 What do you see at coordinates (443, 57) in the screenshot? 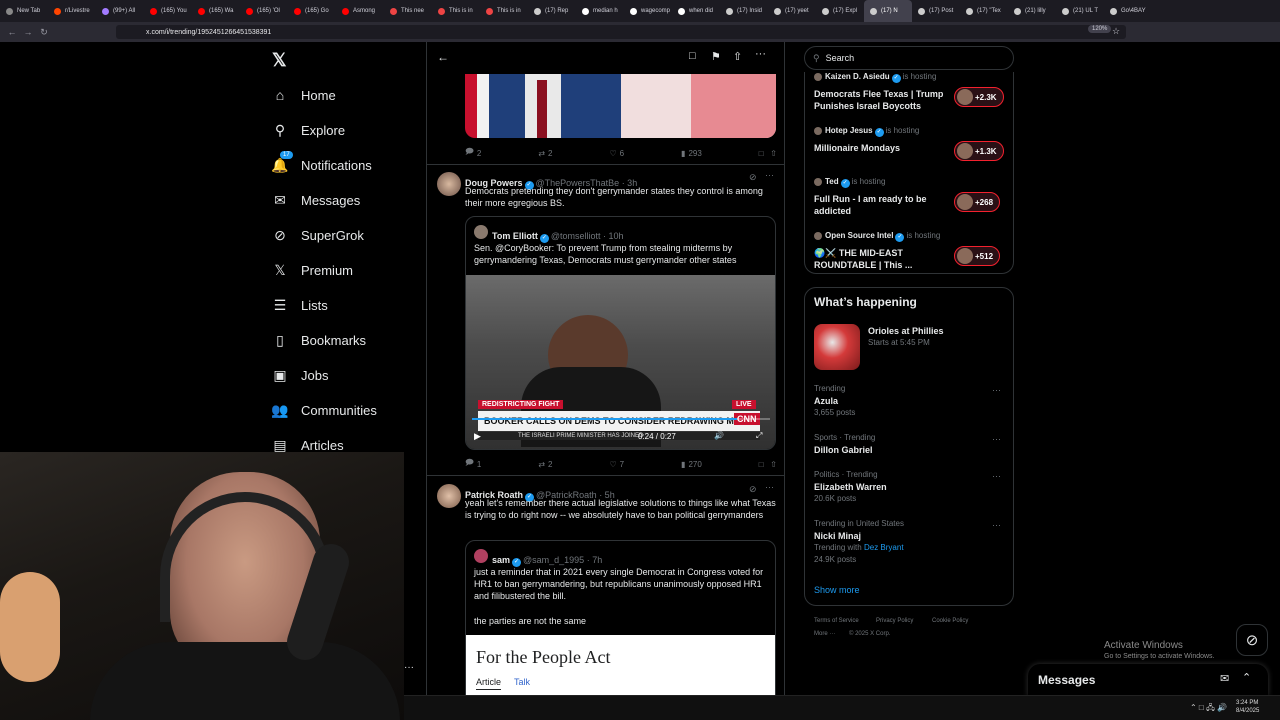
I see `back-arrow-icon: ←` at bounding box center [443, 57].